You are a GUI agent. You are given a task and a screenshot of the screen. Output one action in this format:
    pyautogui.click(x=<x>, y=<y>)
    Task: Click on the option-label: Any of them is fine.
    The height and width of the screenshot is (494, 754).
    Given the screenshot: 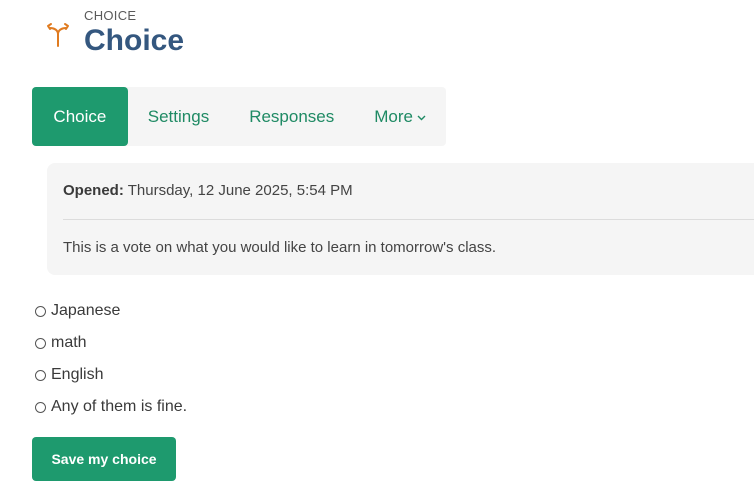 What is the action you would take?
    pyautogui.click(x=119, y=406)
    